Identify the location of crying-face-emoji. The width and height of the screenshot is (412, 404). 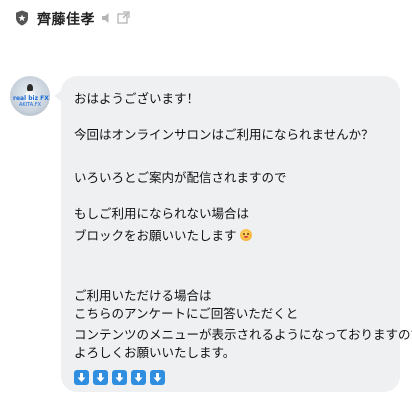
(245, 235).